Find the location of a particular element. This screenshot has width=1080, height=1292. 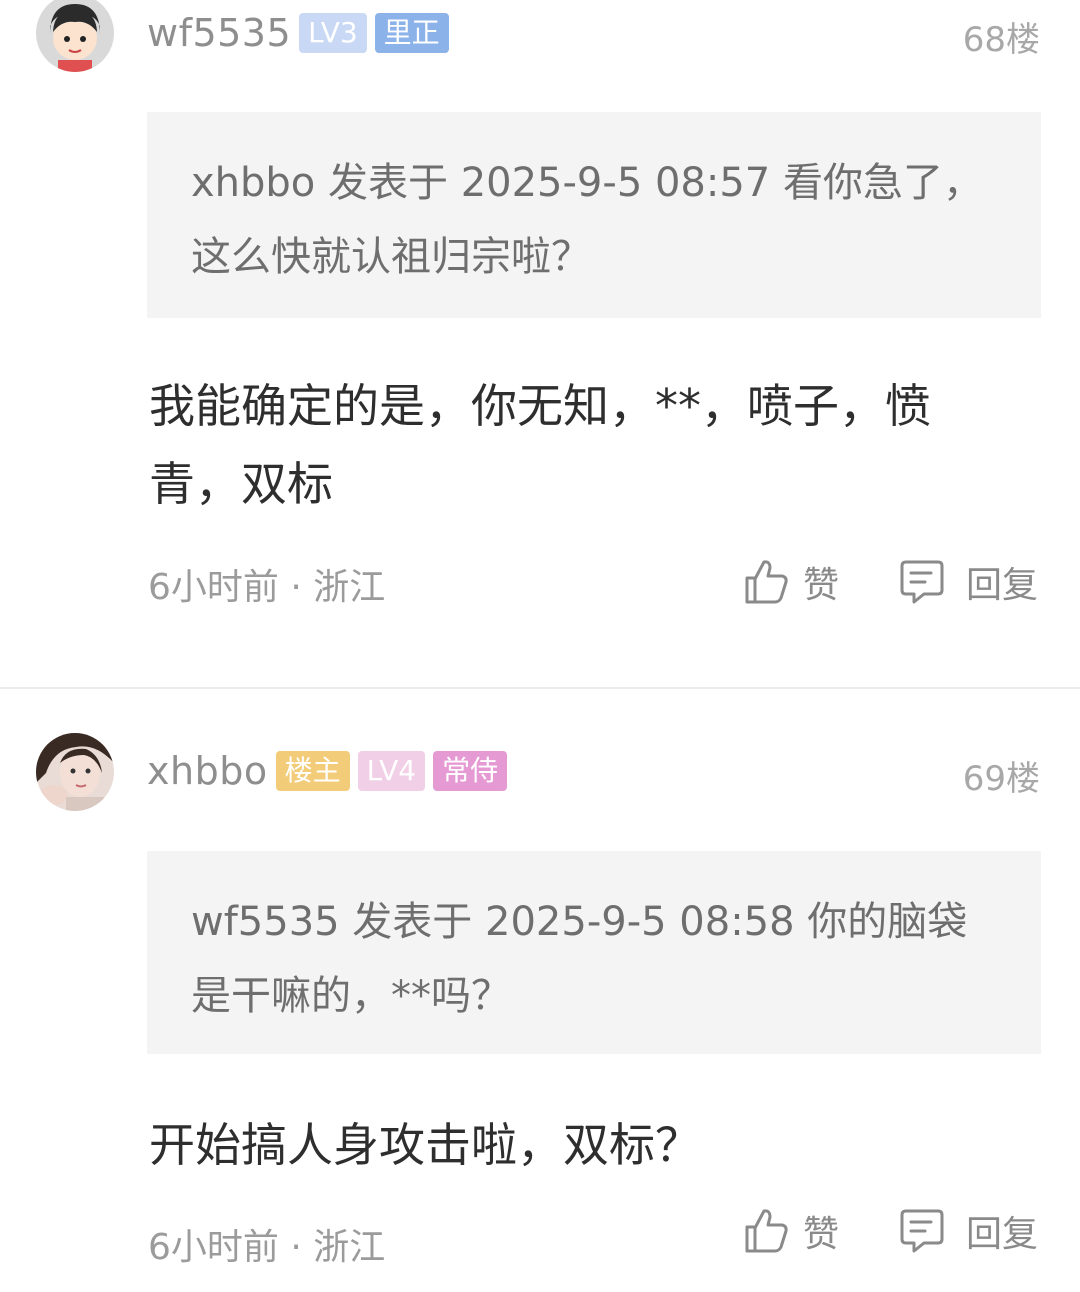

comment-body: 开始搞人身攻击啦，双标？ is located at coordinates (425, 1145).